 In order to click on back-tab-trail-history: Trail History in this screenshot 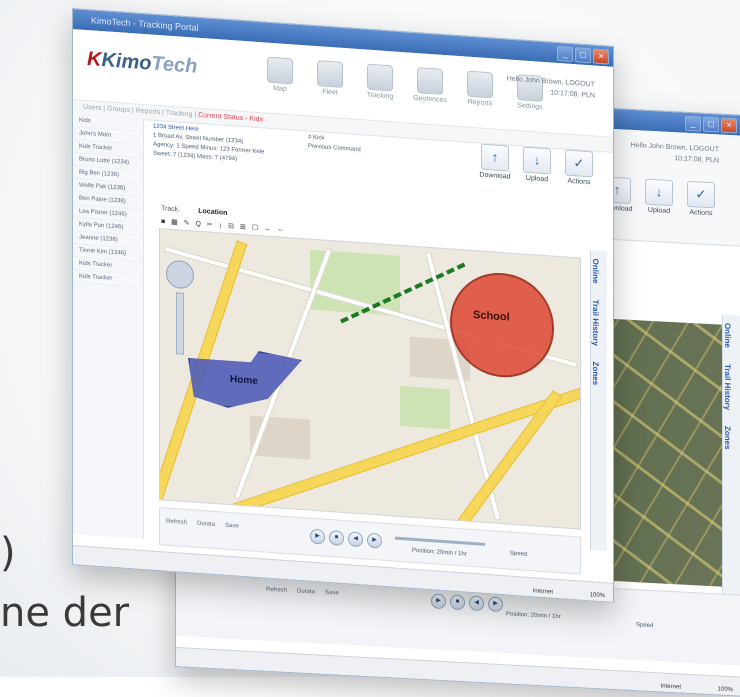, I will do `click(727, 387)`.